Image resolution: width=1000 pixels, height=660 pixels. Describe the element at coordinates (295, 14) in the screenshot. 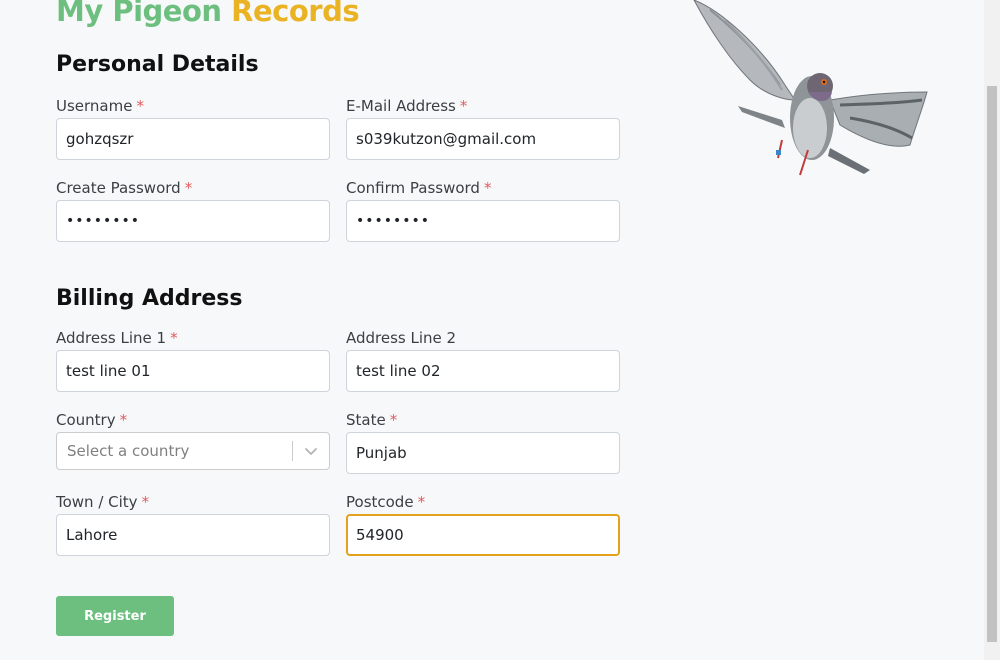

I see `logo-word-records: Records` at that location.